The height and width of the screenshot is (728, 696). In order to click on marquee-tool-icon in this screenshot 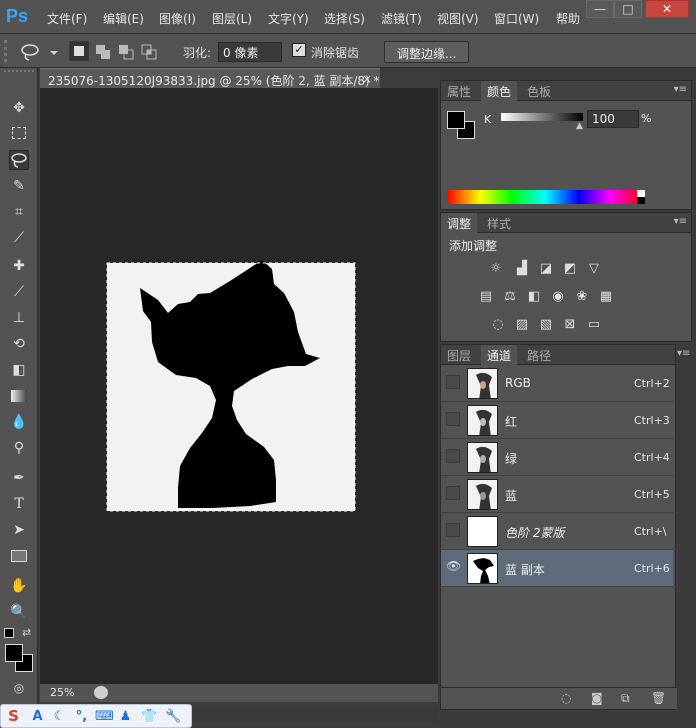, I will do `click(19, 134)`.